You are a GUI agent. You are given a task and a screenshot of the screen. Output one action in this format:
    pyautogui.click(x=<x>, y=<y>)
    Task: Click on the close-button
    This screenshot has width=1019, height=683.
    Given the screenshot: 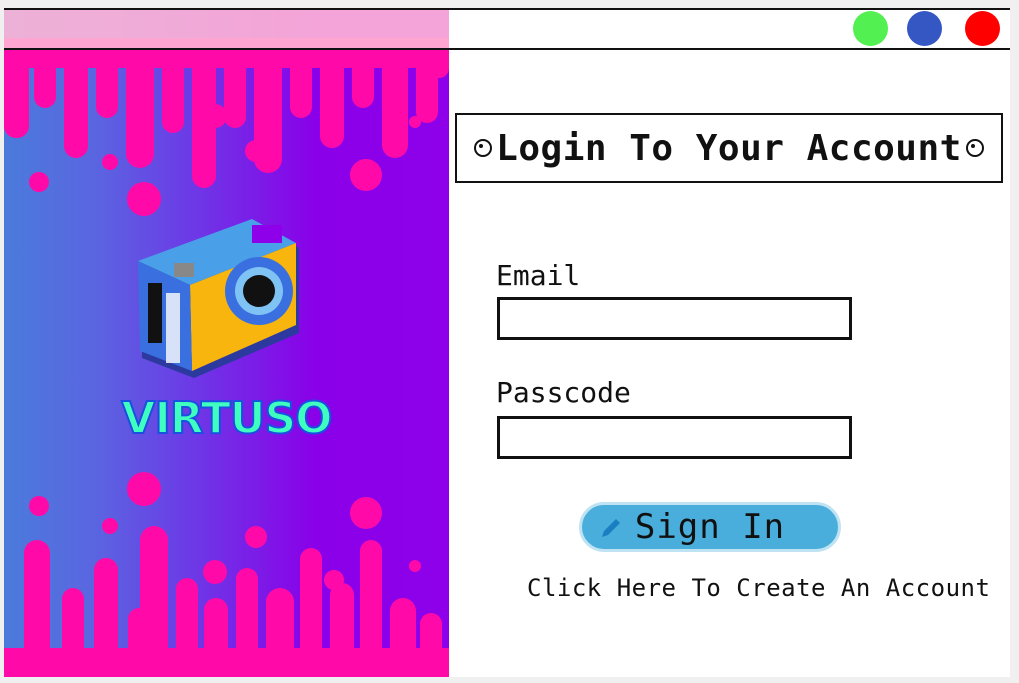 What is the action you would take?
    pyautogui.click(x=982, y=28)
    